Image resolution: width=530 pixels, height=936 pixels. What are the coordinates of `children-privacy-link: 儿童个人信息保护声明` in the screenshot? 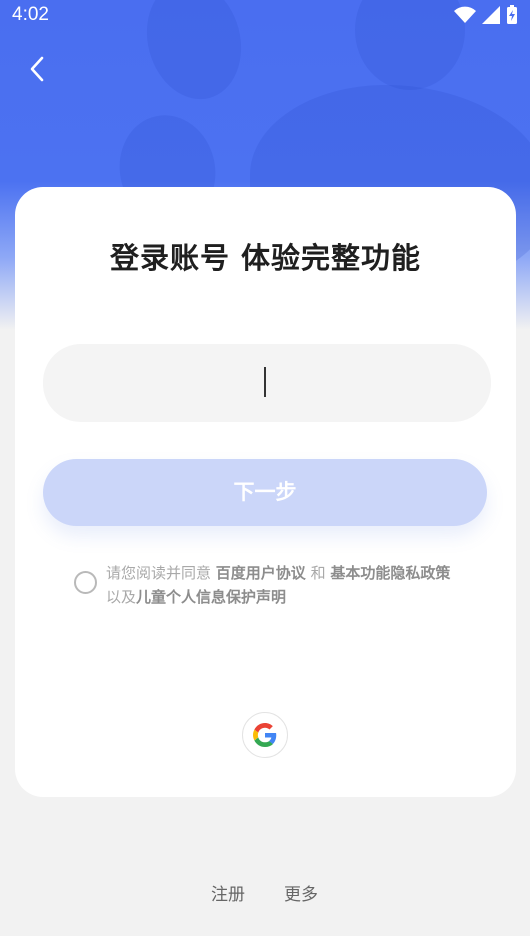 It's located at (211, 597).